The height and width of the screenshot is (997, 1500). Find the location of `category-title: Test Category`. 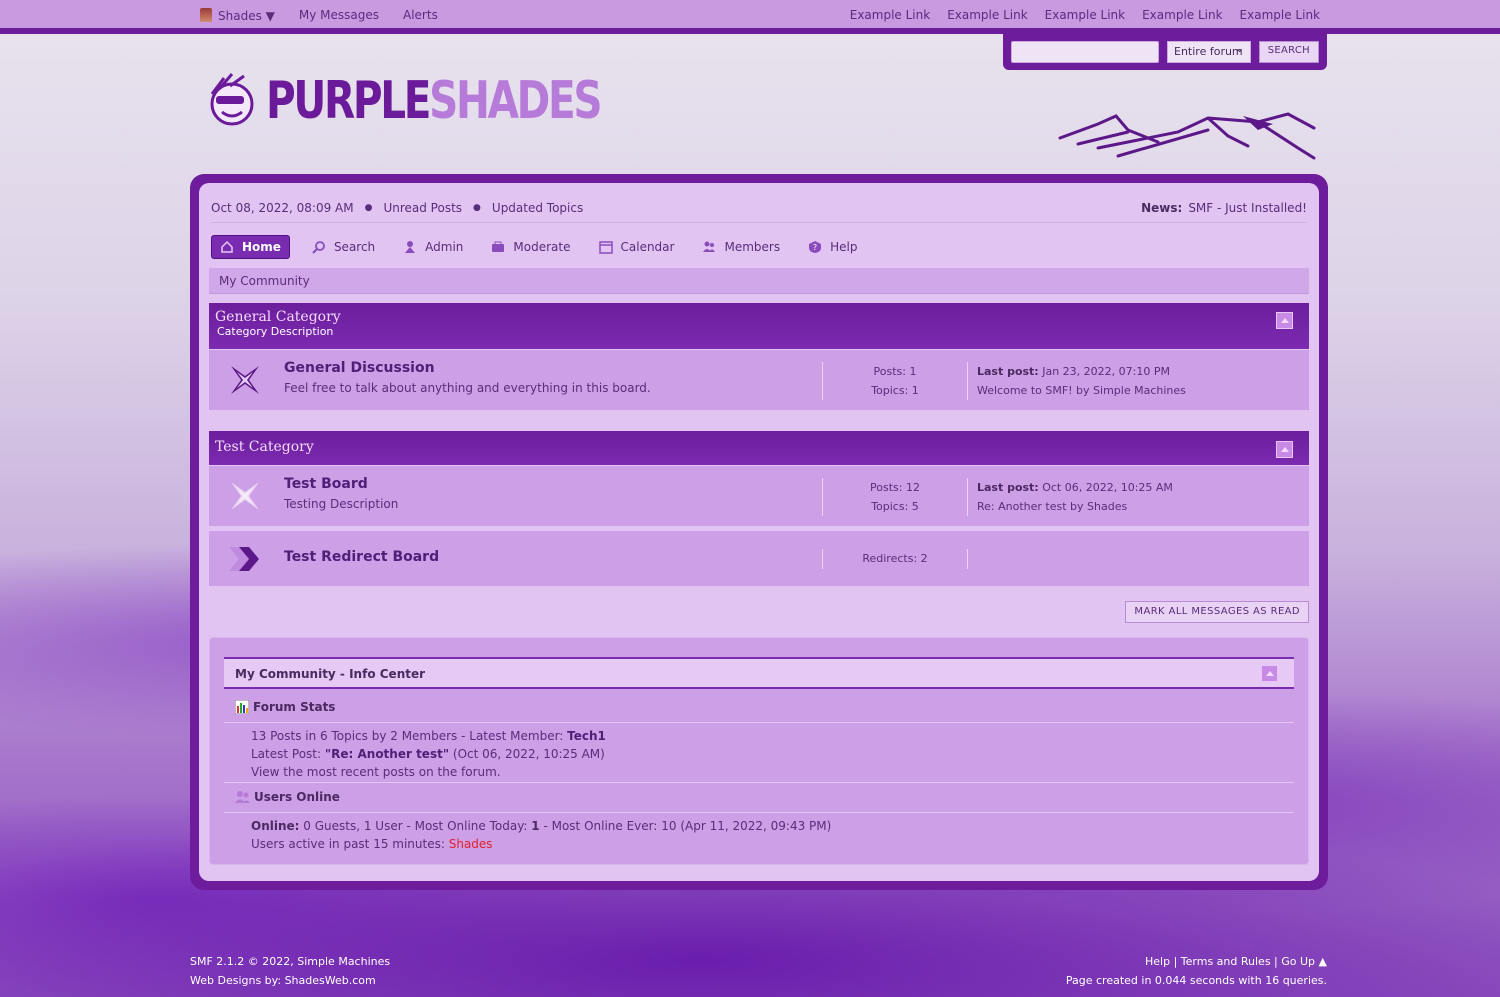

category-title: Test Category is located at coordinates (759, 447).